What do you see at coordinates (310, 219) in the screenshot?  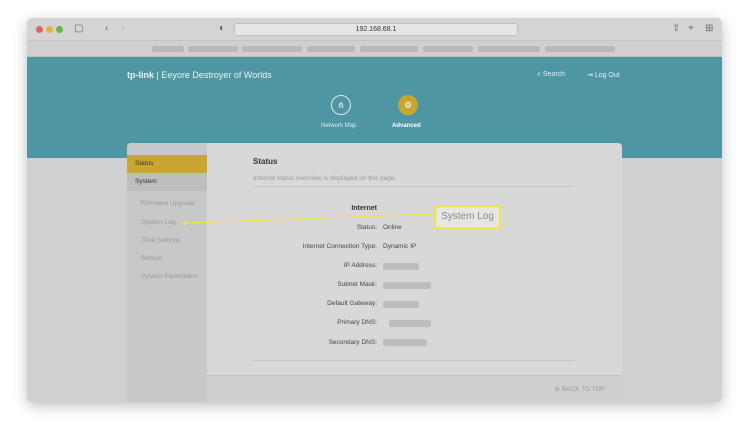 I see `annotation-line` at bounding box center [310, 219].